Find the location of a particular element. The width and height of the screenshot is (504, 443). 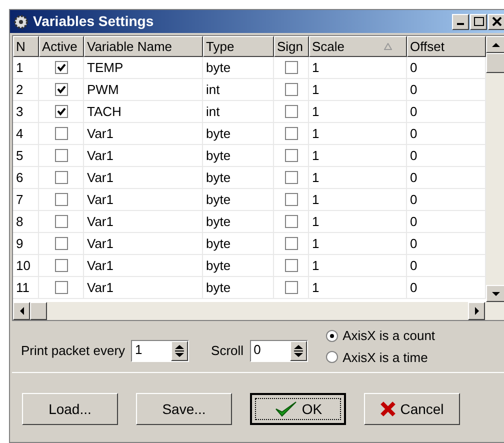

horizontal-scrollbar is located at coordinates (258, 311).